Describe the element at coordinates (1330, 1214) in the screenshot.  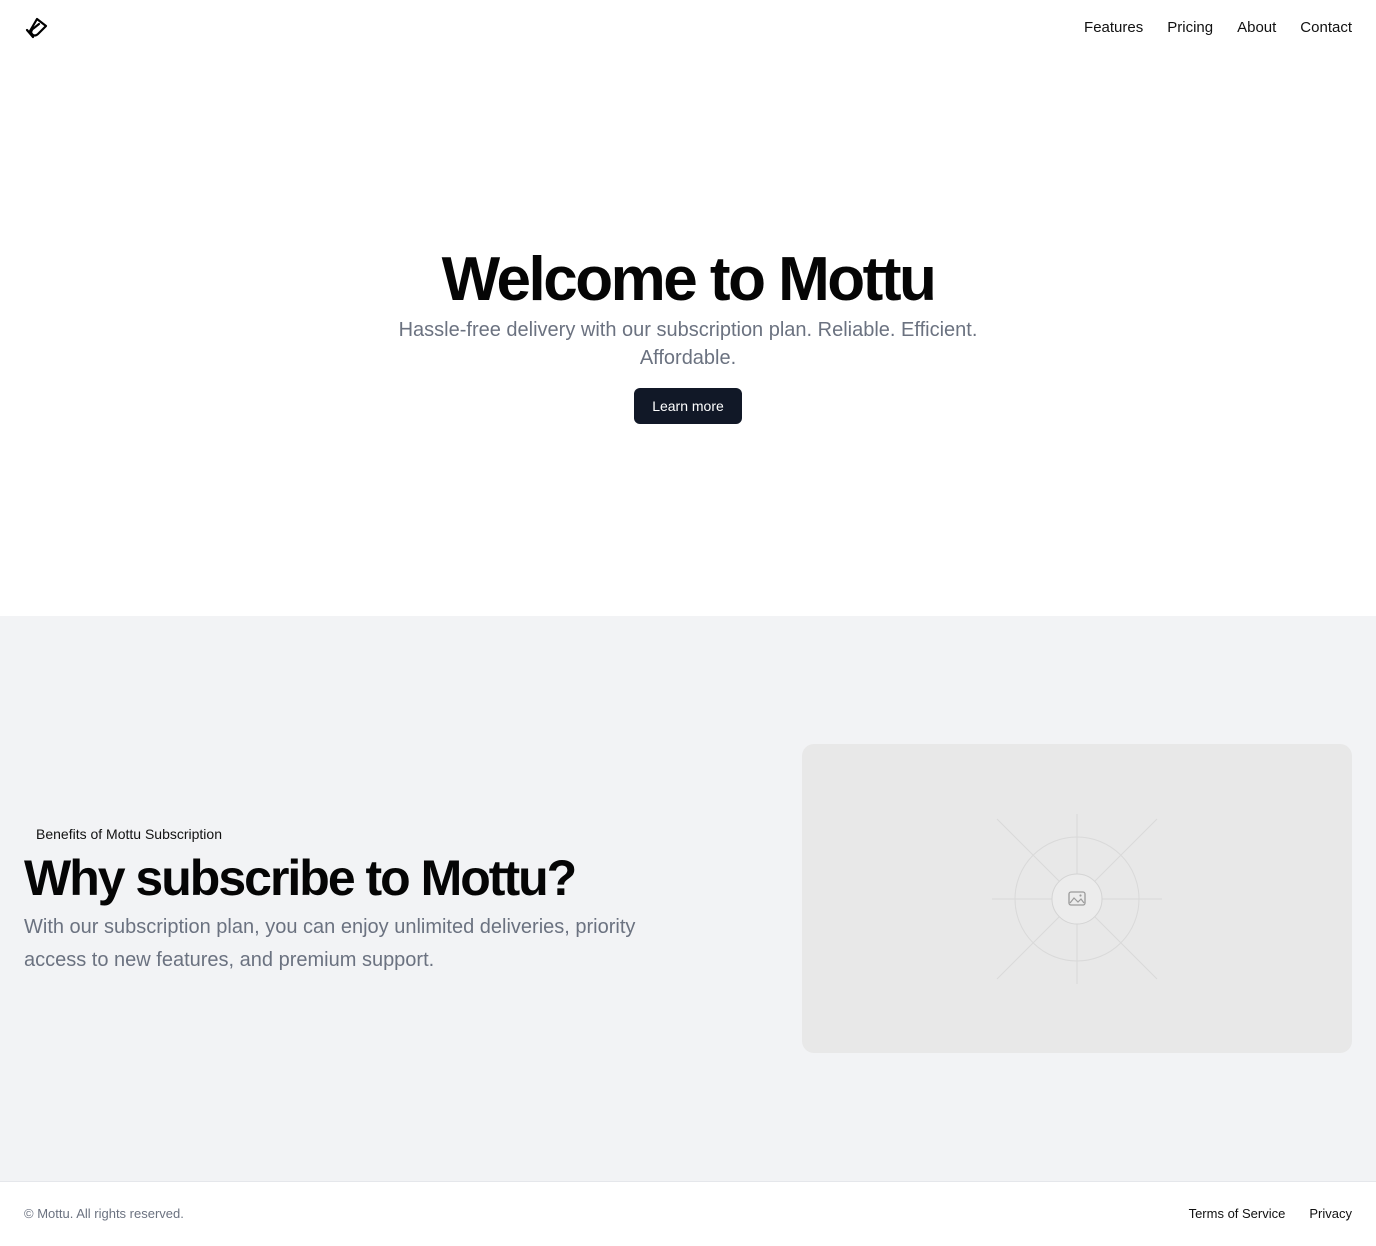
I see `privacy-link: Privacy` at that location.